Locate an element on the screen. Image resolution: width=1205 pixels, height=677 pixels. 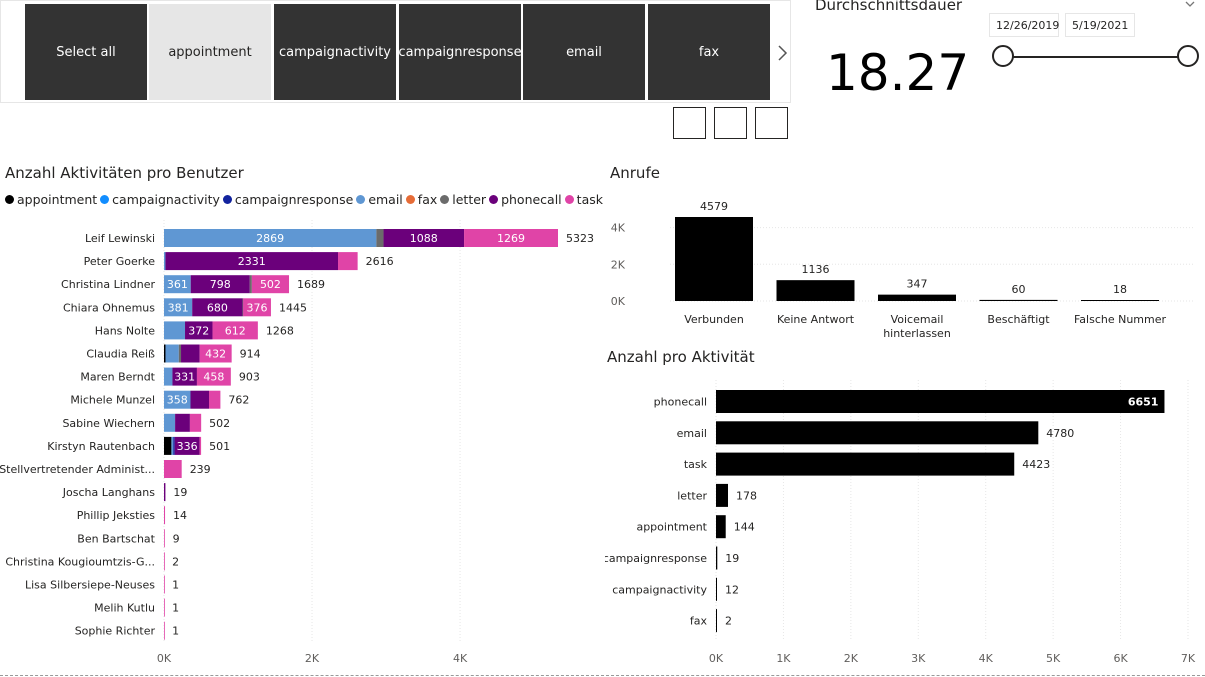
legend-item-campaignresponse: campaignresponse is located at coordinates (287, 199).